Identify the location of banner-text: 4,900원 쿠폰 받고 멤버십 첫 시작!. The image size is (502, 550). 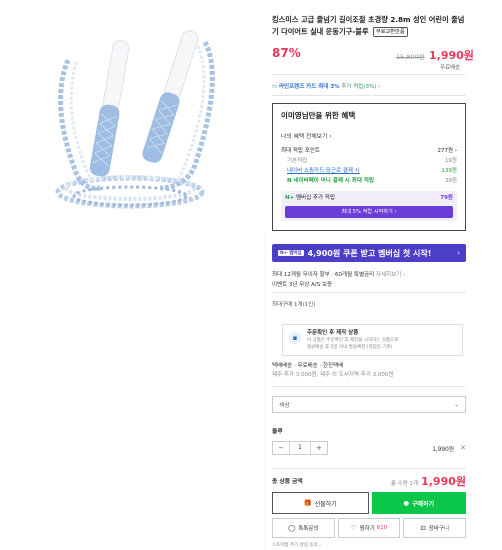
(369, 253).